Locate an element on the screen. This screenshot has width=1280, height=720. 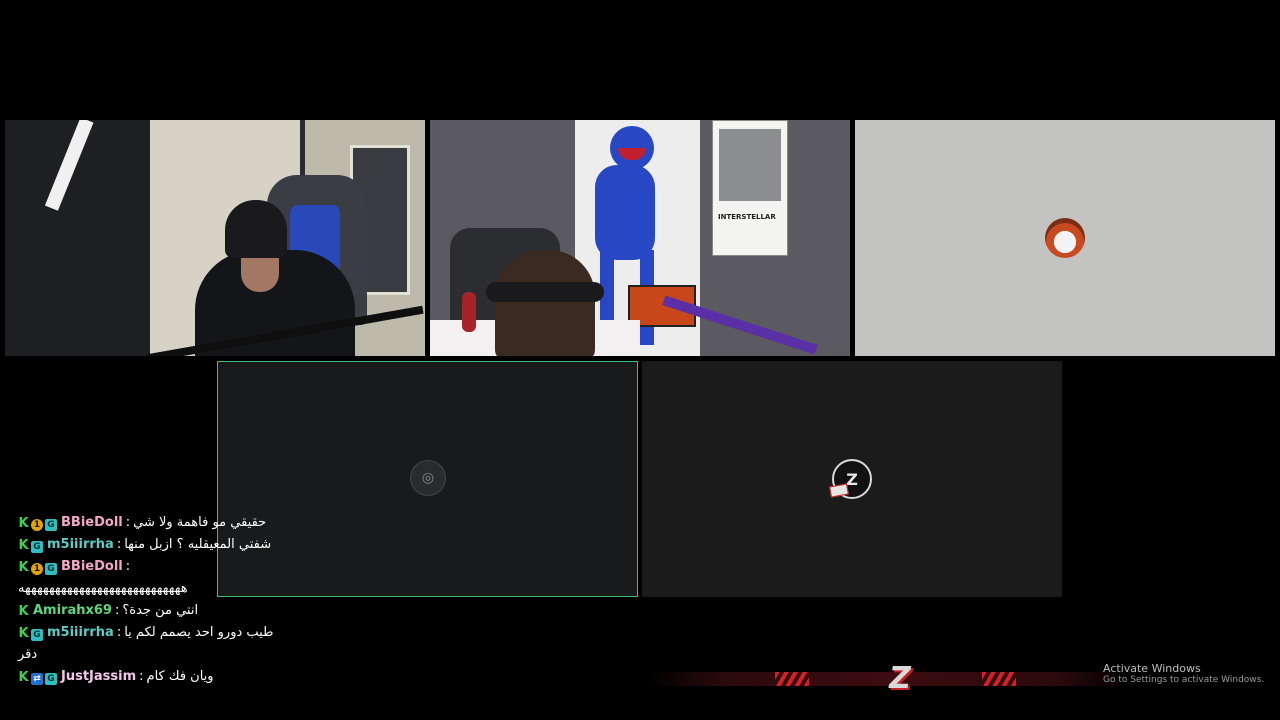
chat-text: شفتي المعيقليه ؟ ازبل منها is located at coordinates (198, 544).